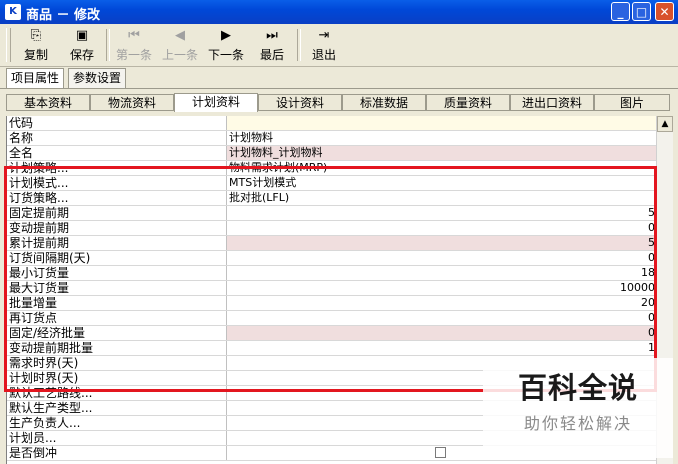 This screenshot has width=678, height=464. I want to click on grid-row: 累计提前期 5, so click(332, 243).